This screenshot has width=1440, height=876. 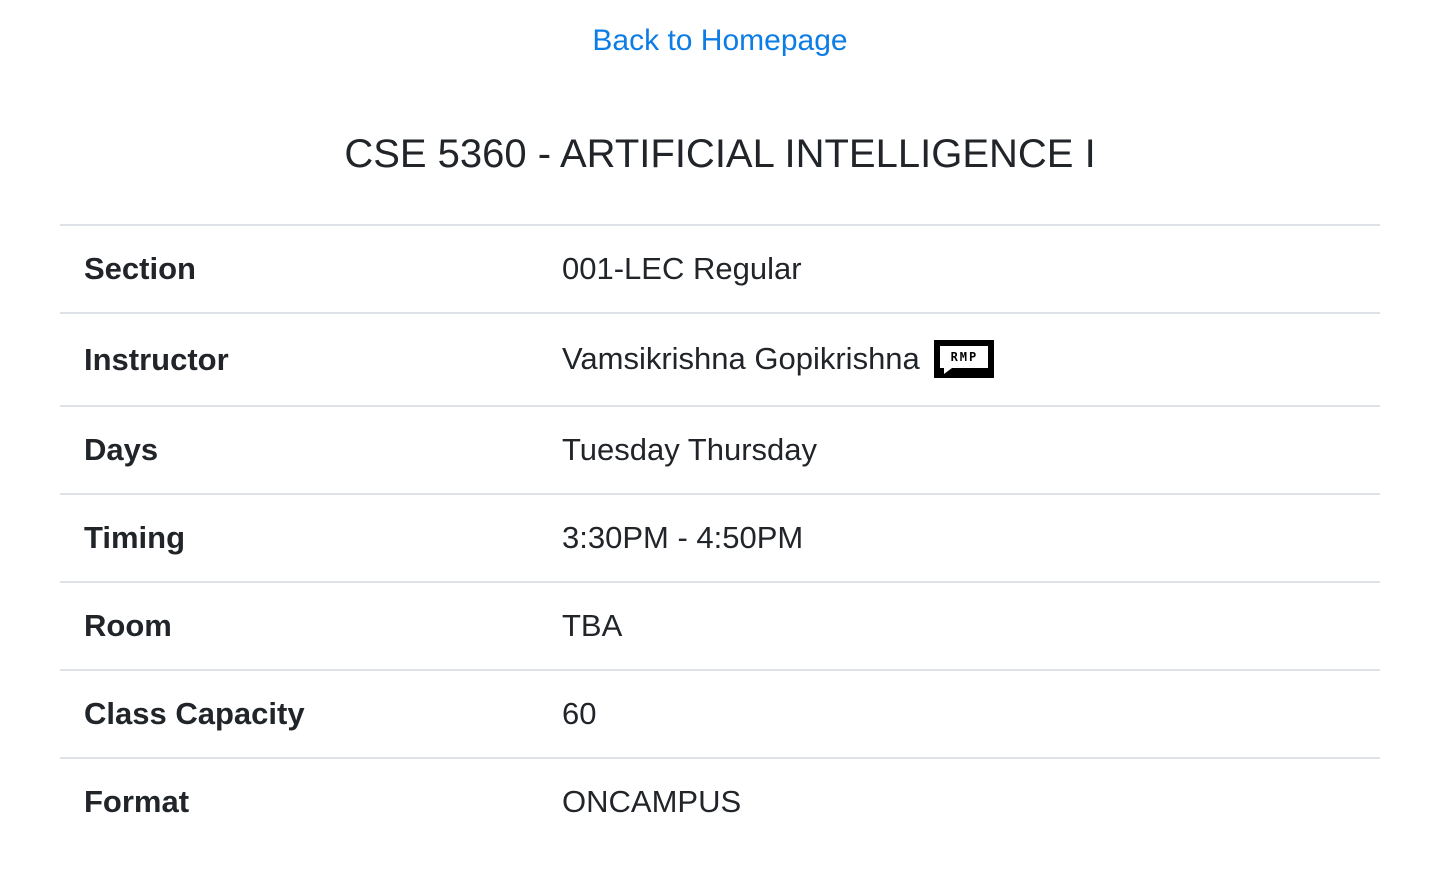 What do you see at coordinates (720, 626) in the screenshot?
I see `table-row: Room TBA` at bounding box center [720, 626].